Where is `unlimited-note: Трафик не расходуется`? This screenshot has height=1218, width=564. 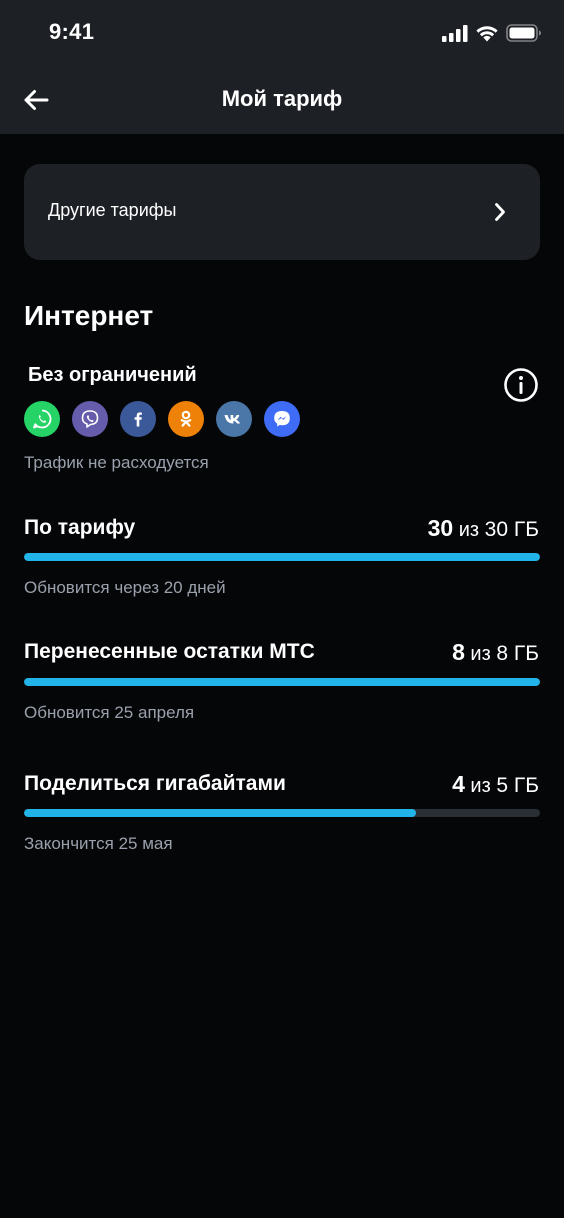 unlimited-note: Трафик не расходуется is located at coordinates (116, 462).